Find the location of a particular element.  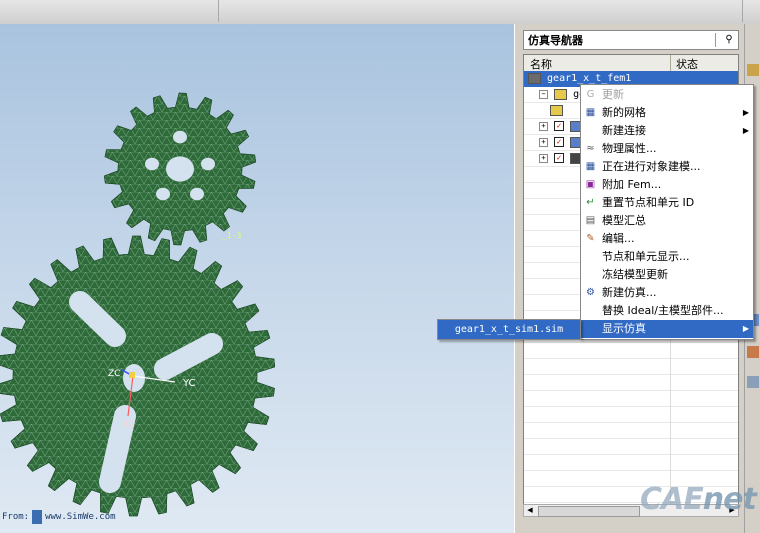

update-icon: G is located at coordinates (590, 94).